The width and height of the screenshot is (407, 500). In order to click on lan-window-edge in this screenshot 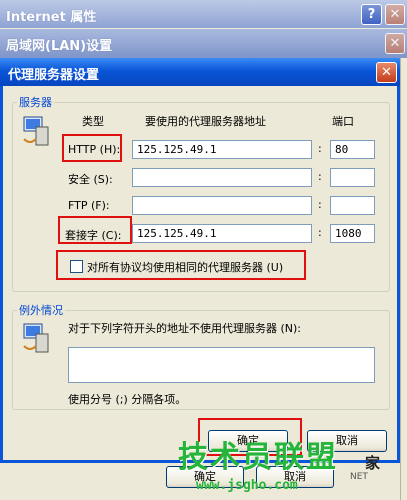, I will do `click(403, 279)`.